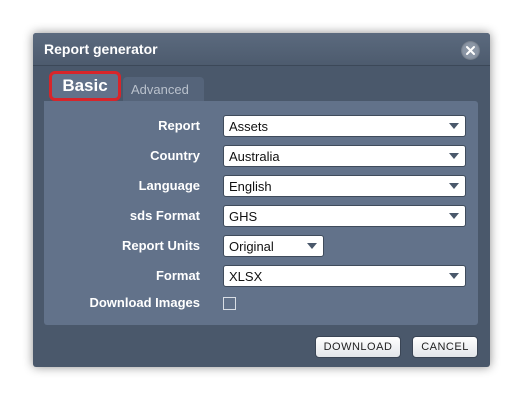 The image size is (522, 400). What do you see at coordinates (249, 126) in the screenshot?
I see `report-select-value: Assets` at bounding box center [249, 126].